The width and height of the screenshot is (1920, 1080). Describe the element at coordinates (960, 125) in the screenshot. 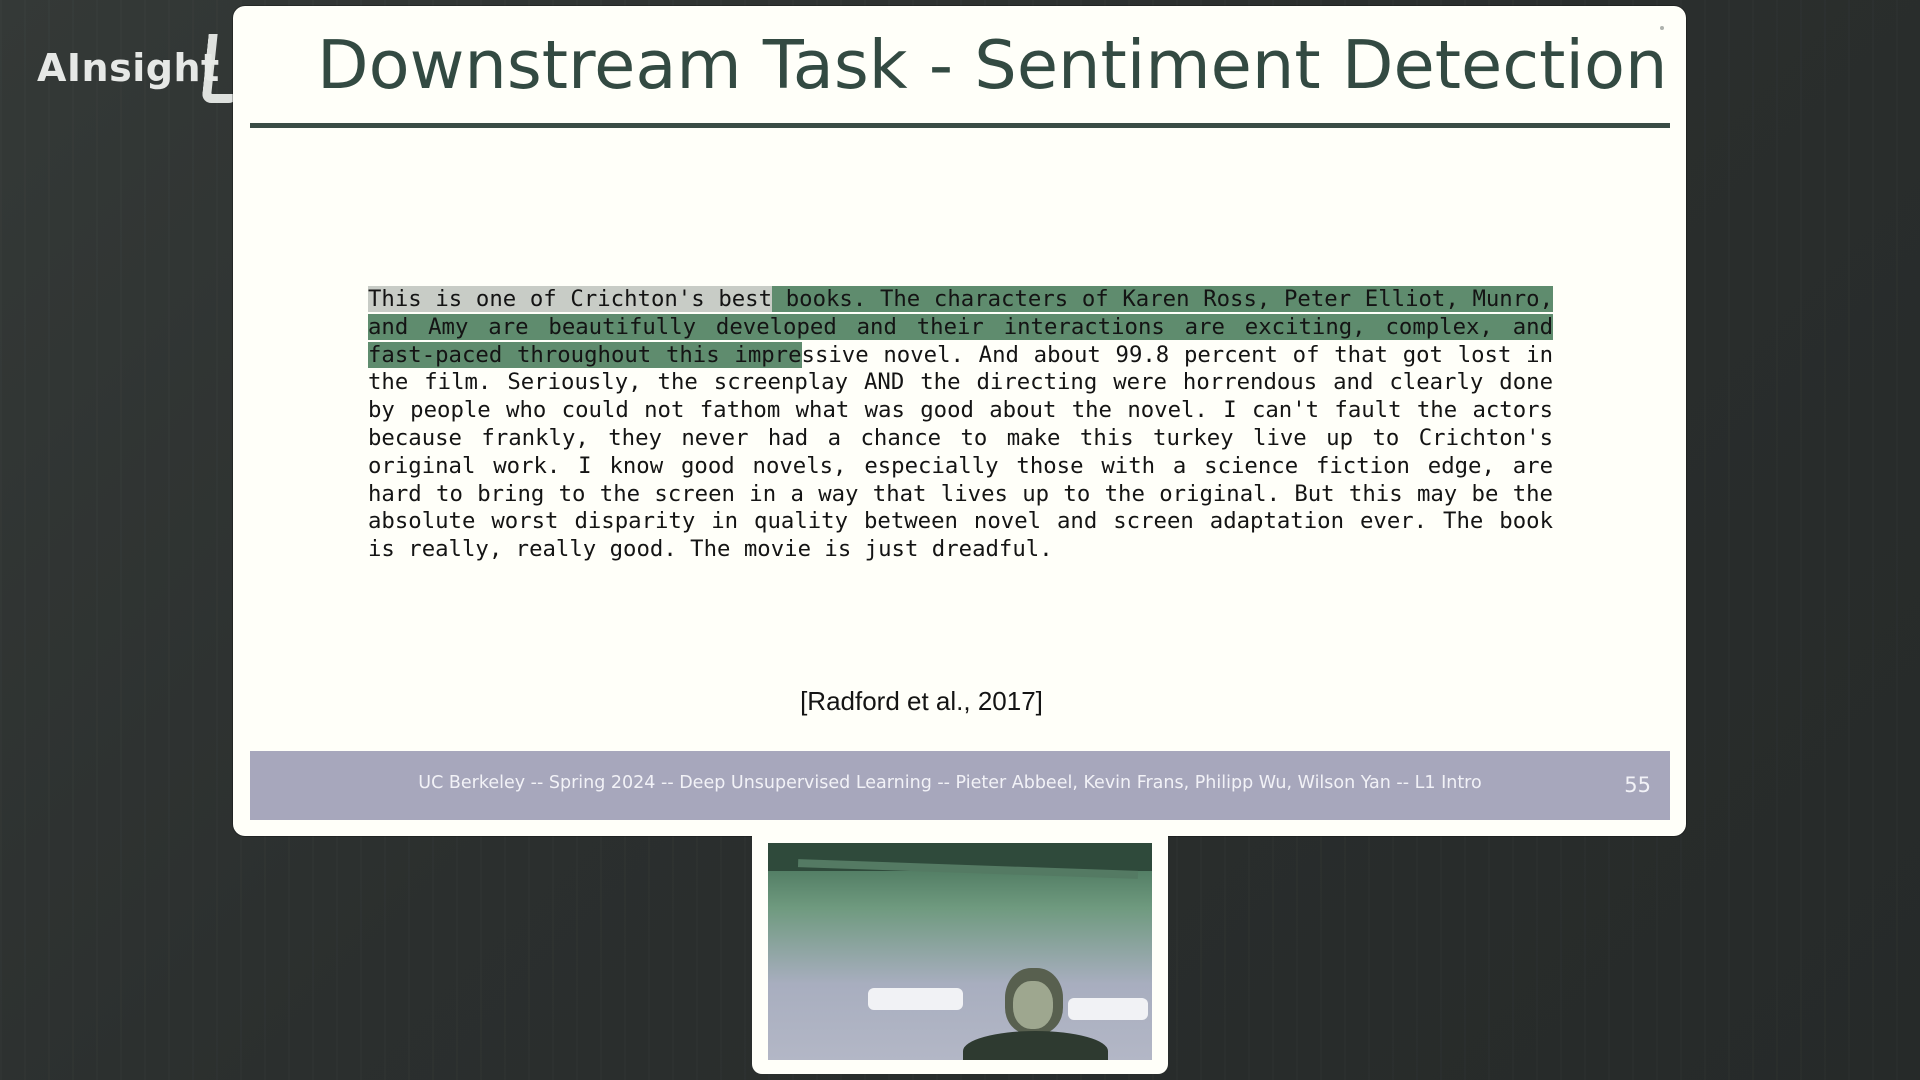

I see `title-divider` at that location.